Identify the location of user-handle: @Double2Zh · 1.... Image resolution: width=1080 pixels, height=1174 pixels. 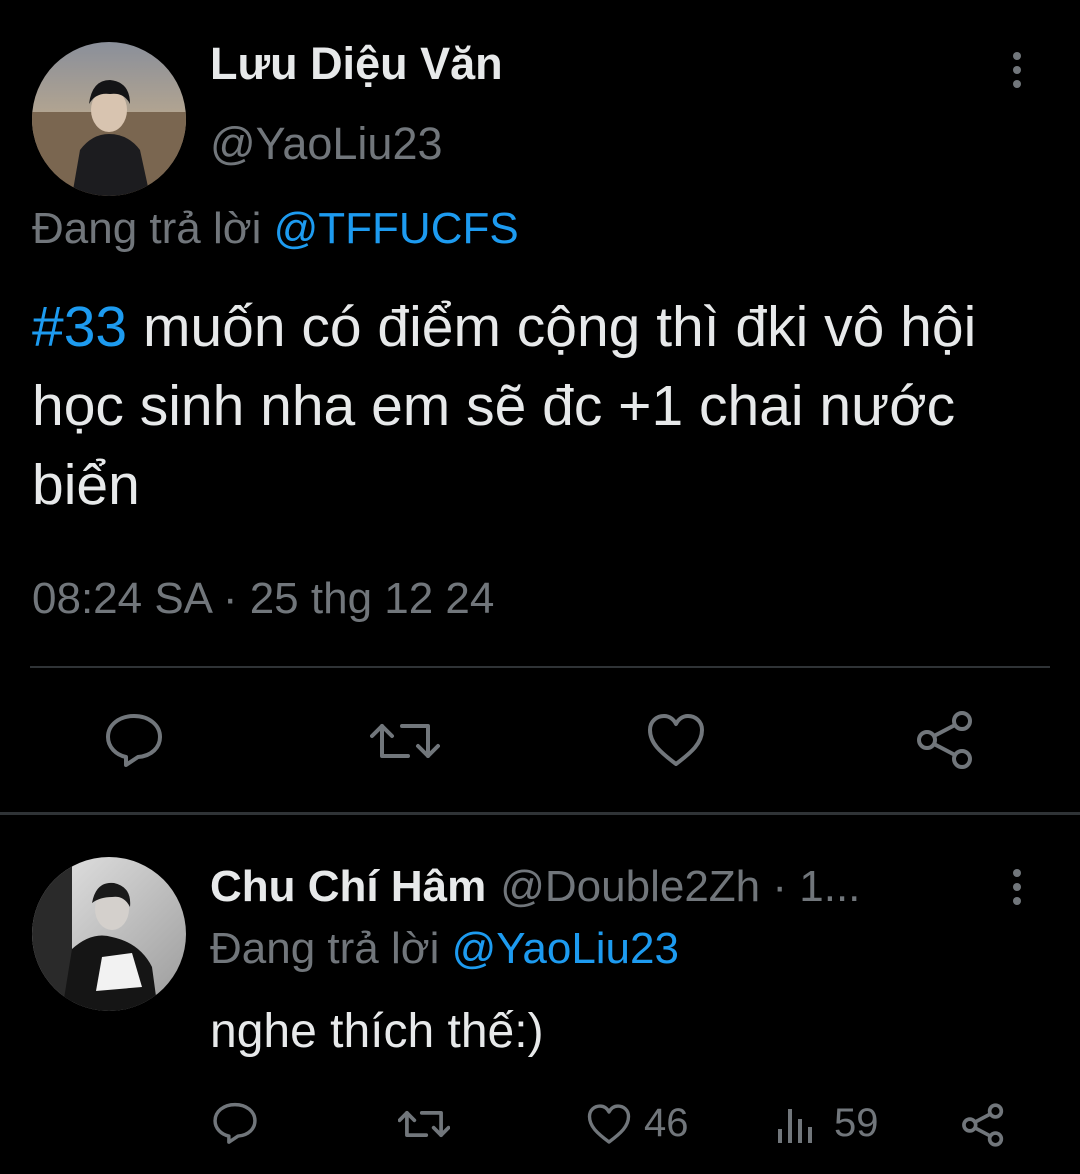
(680, 887).